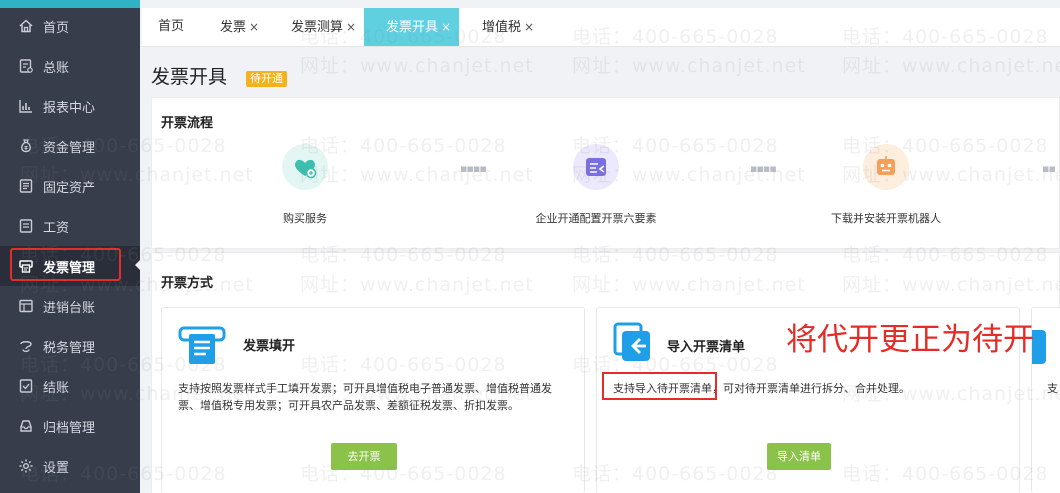 The height and width of the screenshot is (493, 1060). What do you see at coordinates (706, 347) in the screenshot?
I see `card-title: 导入开票清单` at bounding box center [706, 347].